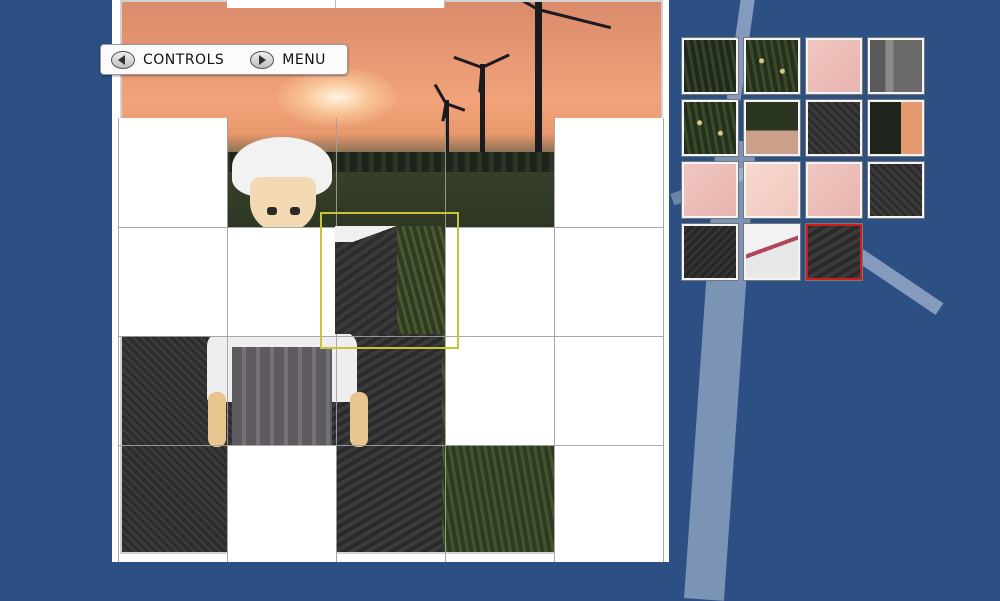 This screenshot has height=601, width=1000. Describe the element at coordinates (262, 59) in the screenshot. I see `right-arrow-button-icon` at that location.